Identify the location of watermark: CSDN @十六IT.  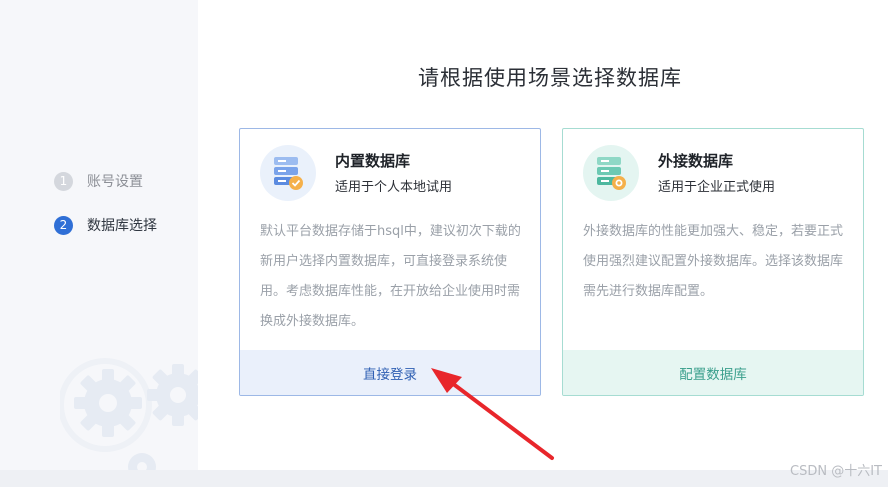
(836, 471).